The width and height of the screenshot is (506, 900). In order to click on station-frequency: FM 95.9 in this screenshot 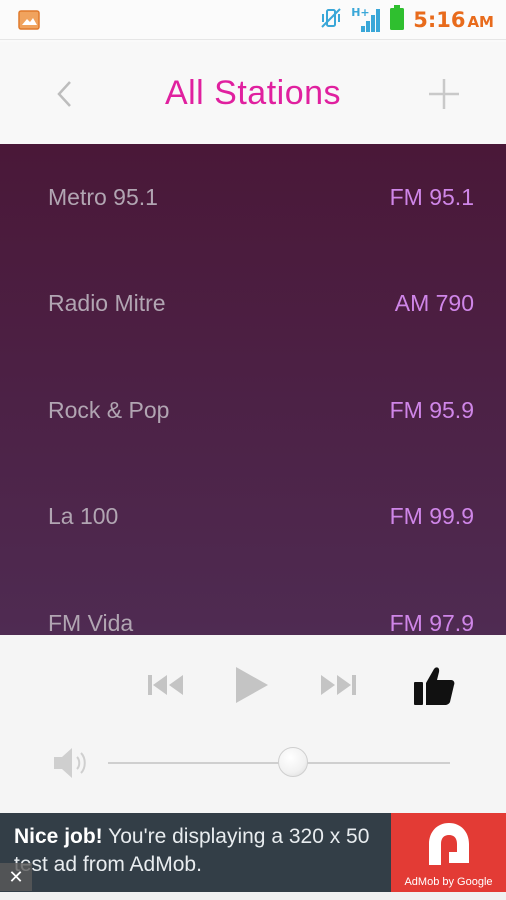, I will do `click(431, 409)`.